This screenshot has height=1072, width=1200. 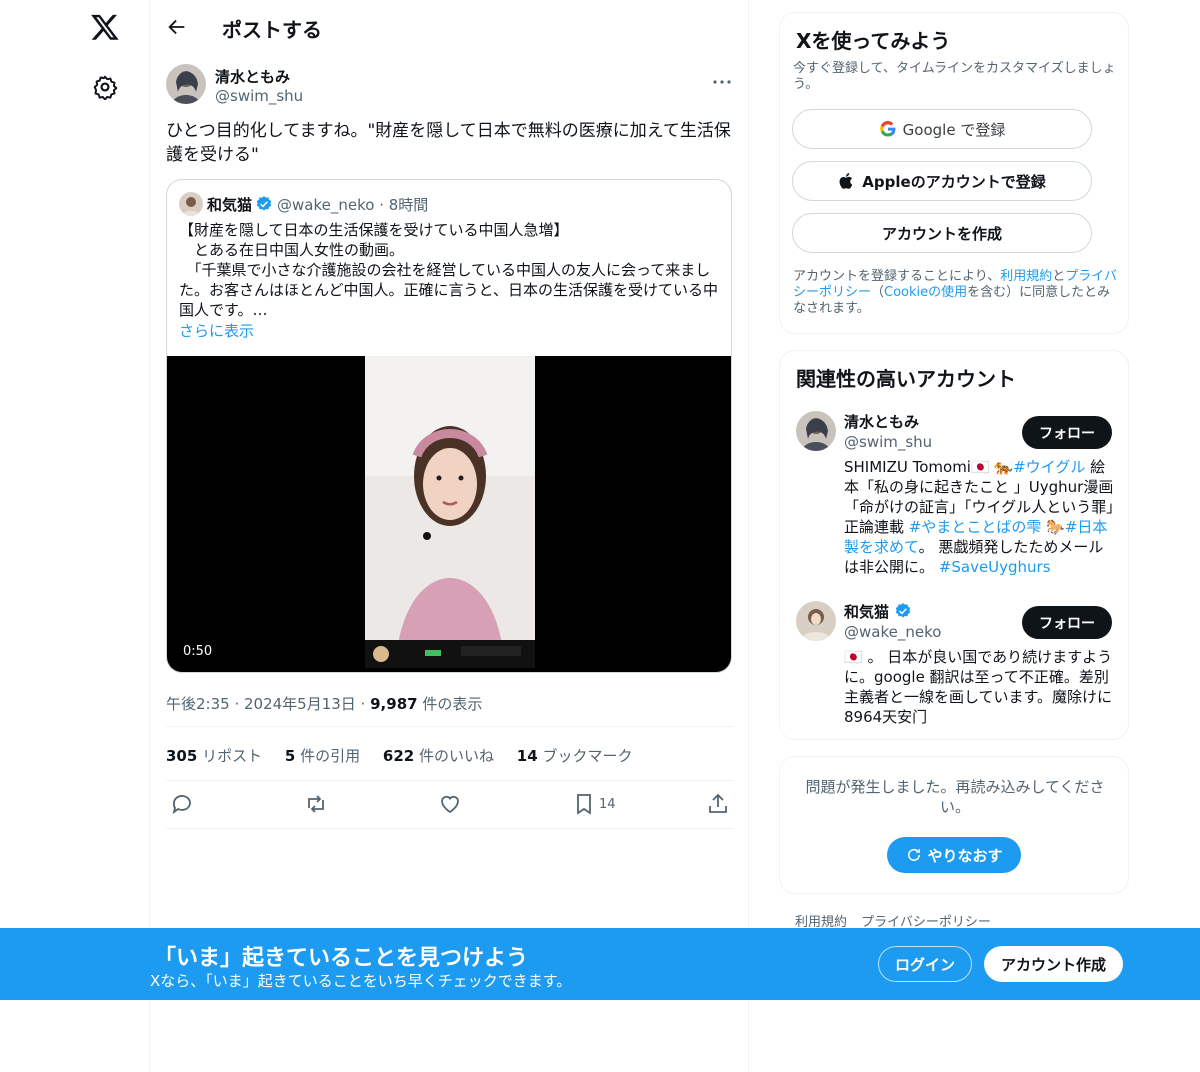 I want to click on quote-handle-time: @wake_neko · 8時間, so click(x=352, y=204).